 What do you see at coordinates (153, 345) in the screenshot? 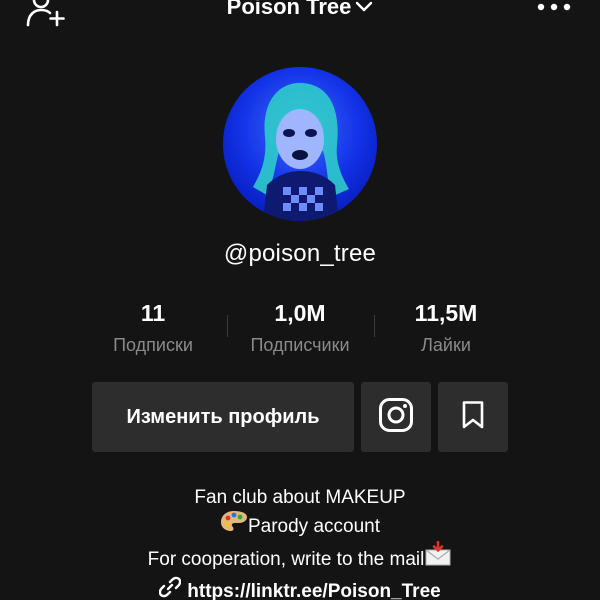
I see `following-label: Подписки` at bounding box center [153, 345].